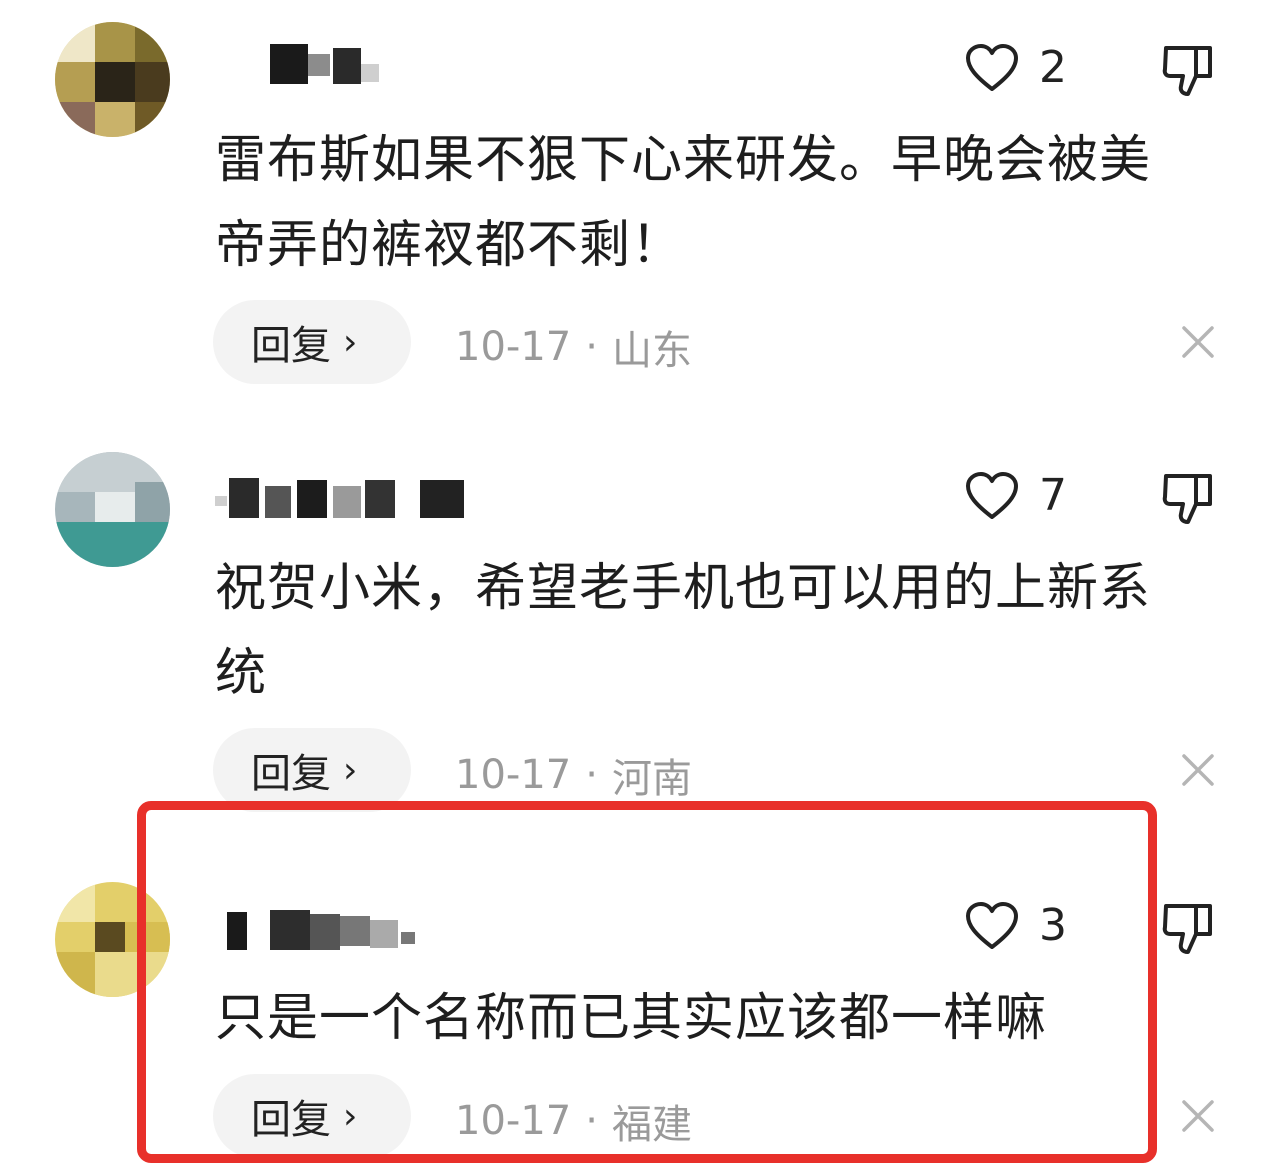 The width and height of the screenshot is (1280, 1170). I want to click on comment-footer: 回复 › 10-17 · 福建, so click(640, 1116).